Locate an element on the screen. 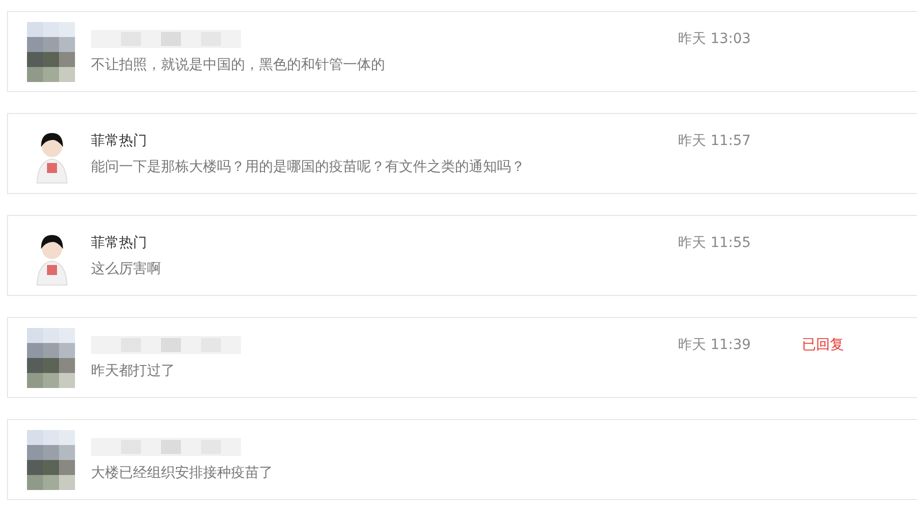 Image resolution: width=917 pixels, height=520 pixels. message-time: 昨天 13:03 is located at coordinates (714, 39).